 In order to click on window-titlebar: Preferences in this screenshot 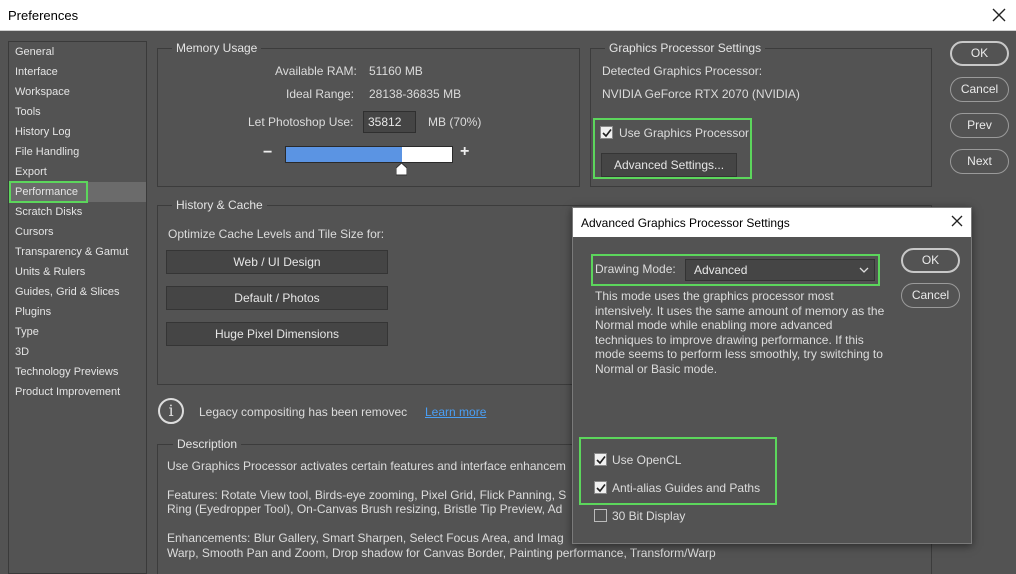, I will do `click(508, 15)`.